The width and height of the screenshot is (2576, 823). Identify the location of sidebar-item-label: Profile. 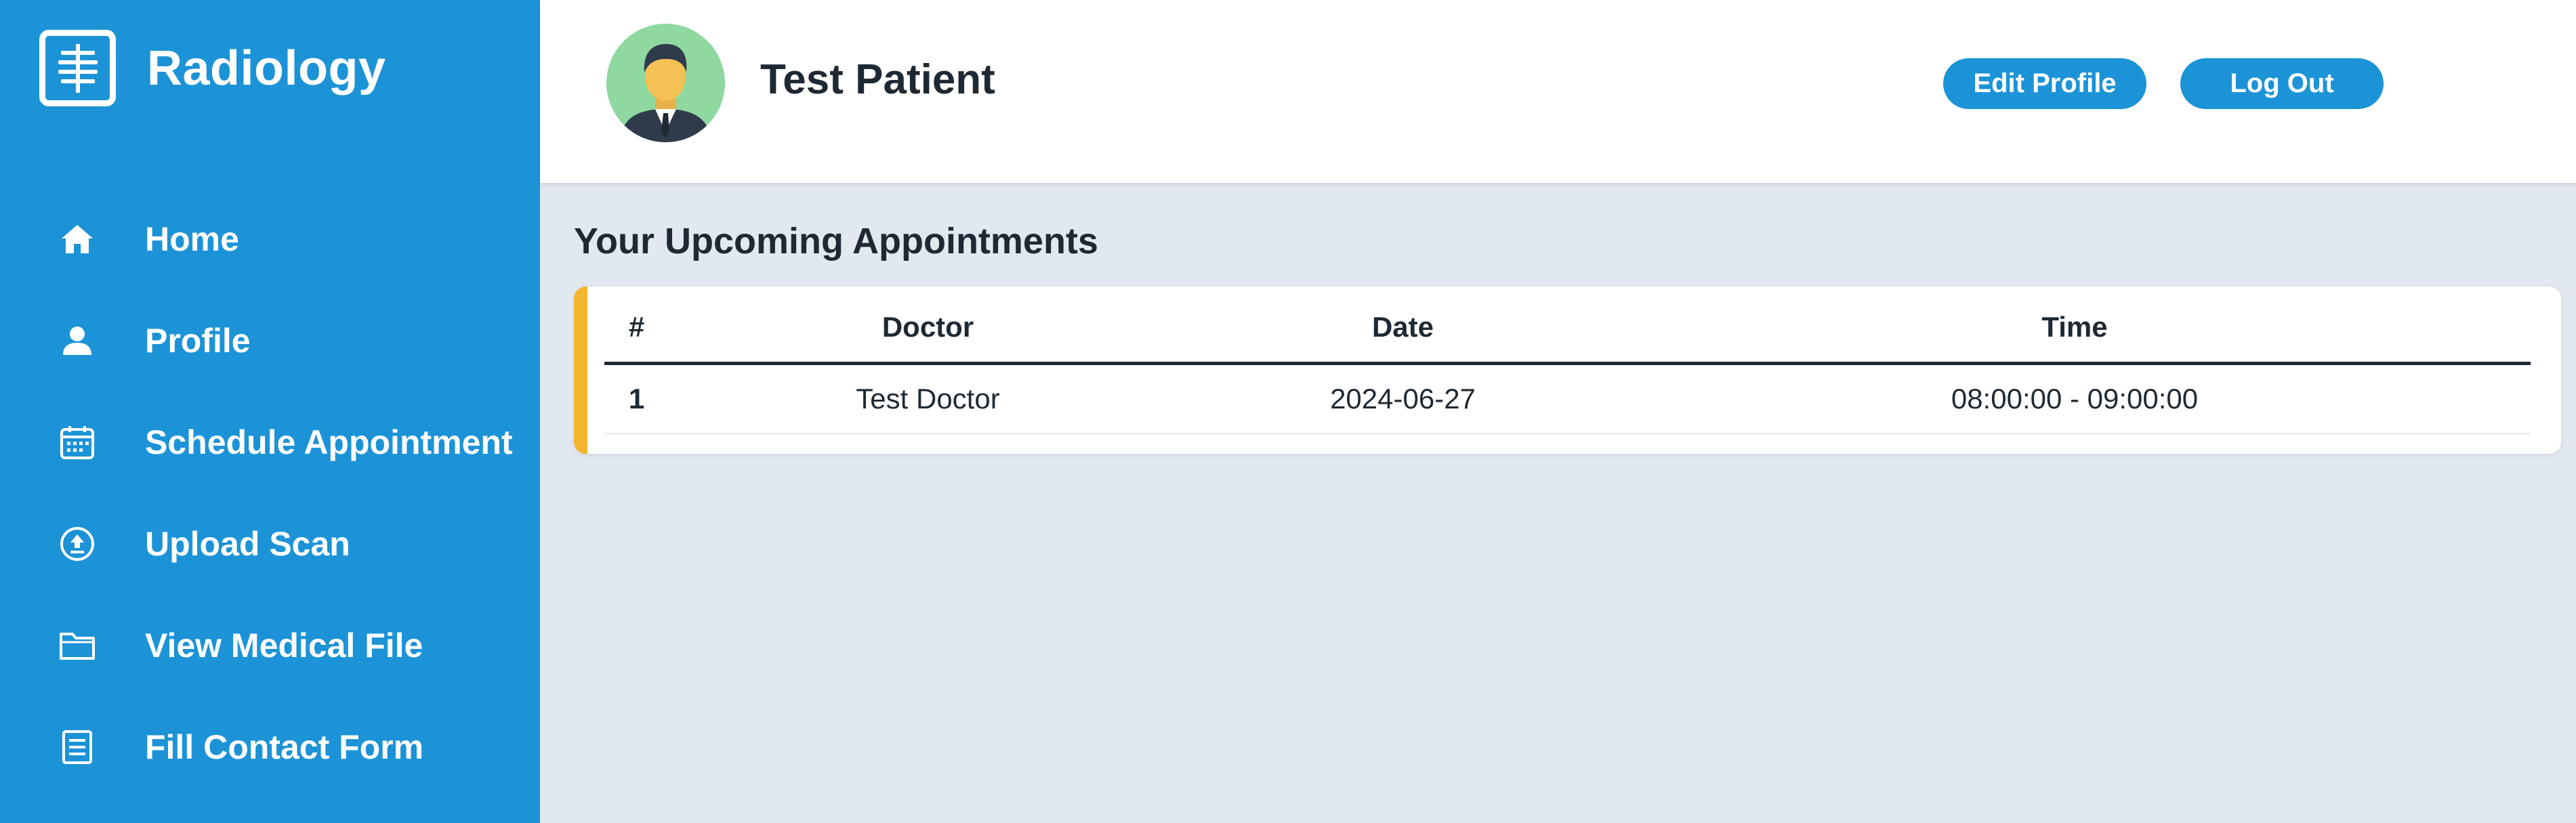
(198, 341).